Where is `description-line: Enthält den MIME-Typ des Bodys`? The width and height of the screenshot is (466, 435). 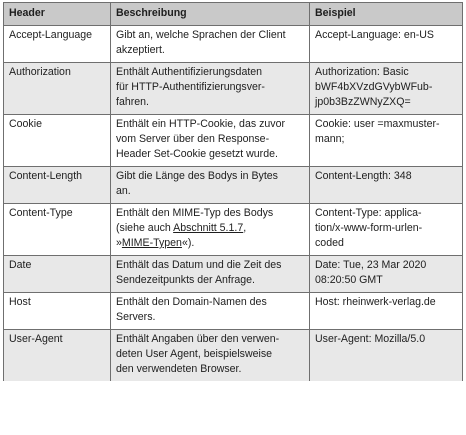 description-line: Enthält den MIME-Typ des Bodys is located at coordinates (195, 213).